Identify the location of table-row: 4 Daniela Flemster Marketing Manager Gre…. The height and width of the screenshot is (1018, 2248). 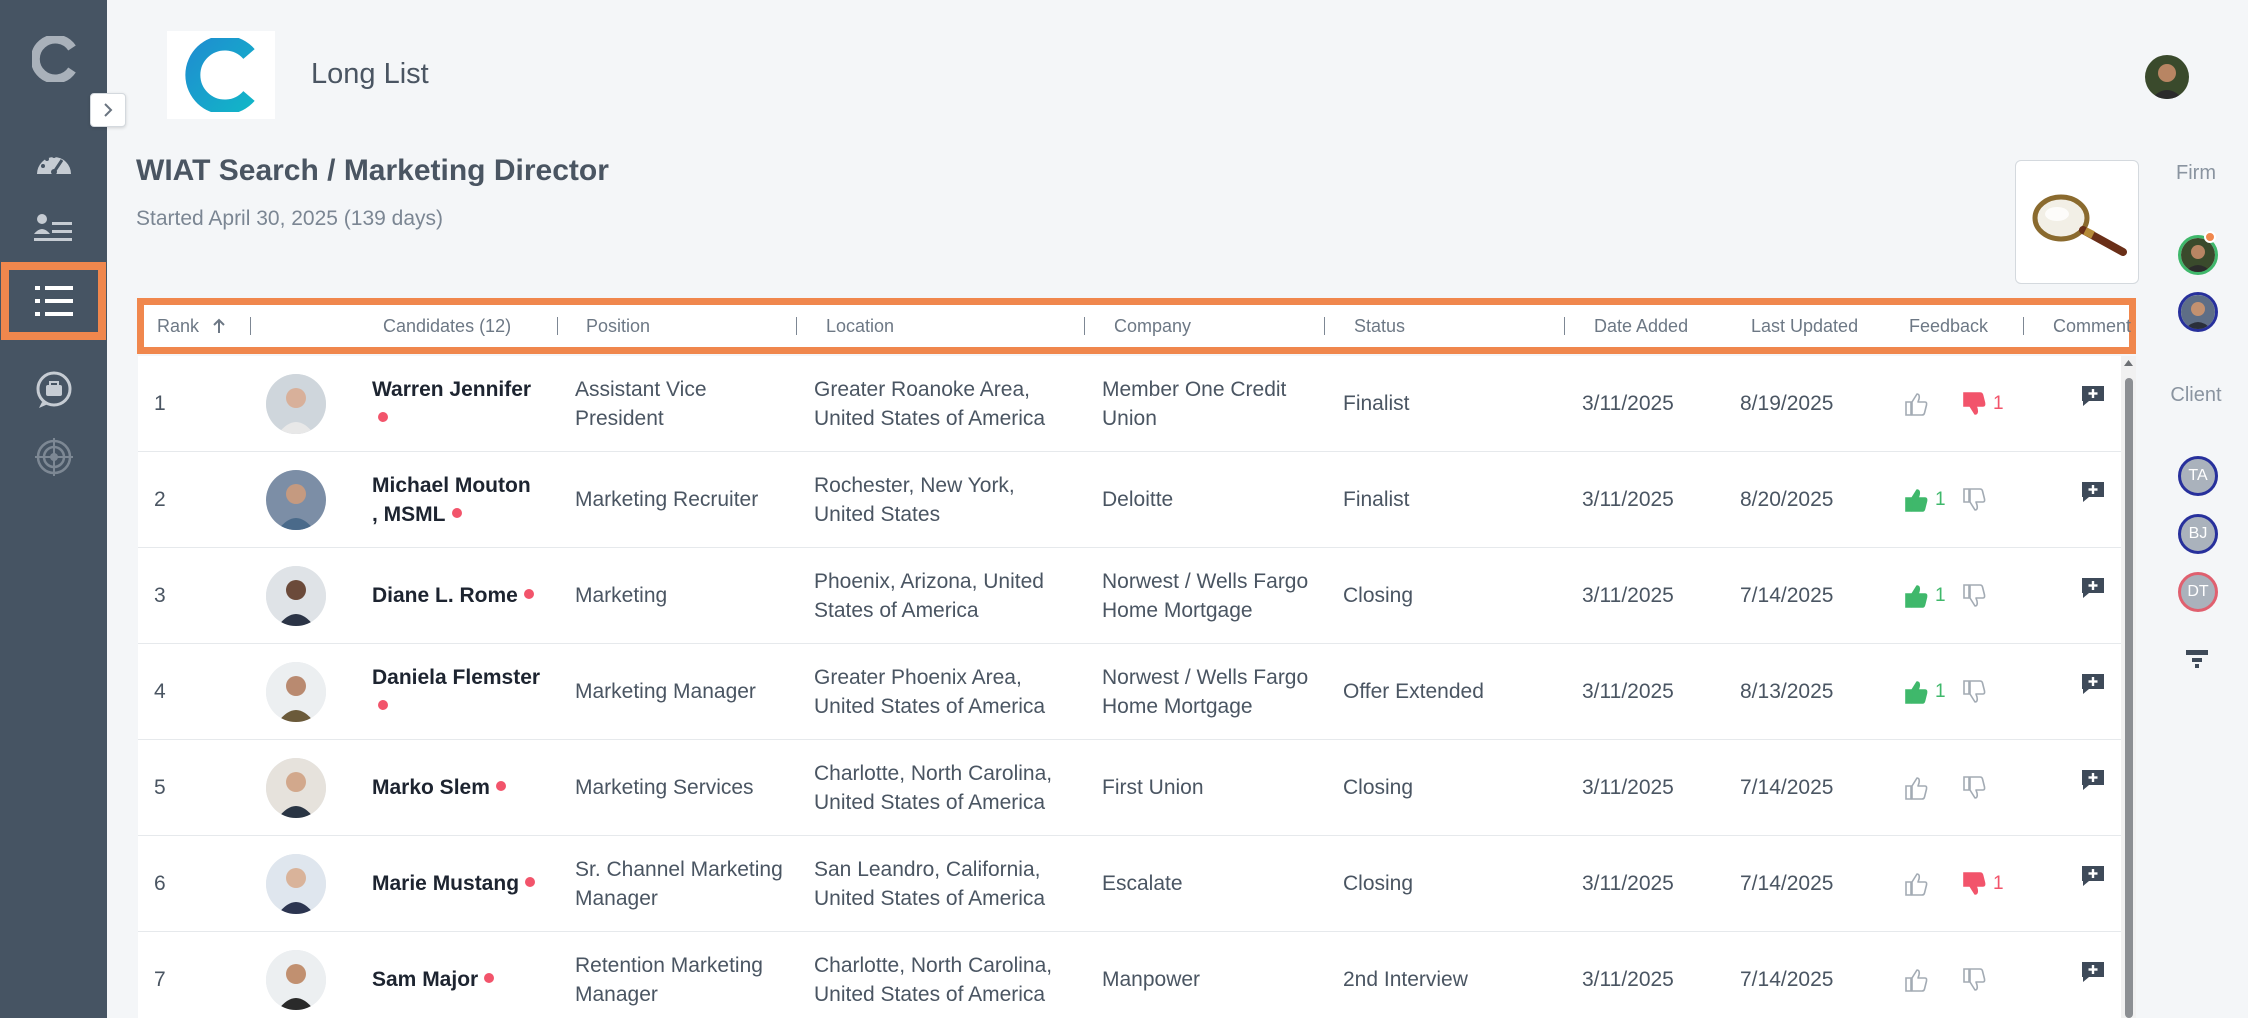
(1129, 692).